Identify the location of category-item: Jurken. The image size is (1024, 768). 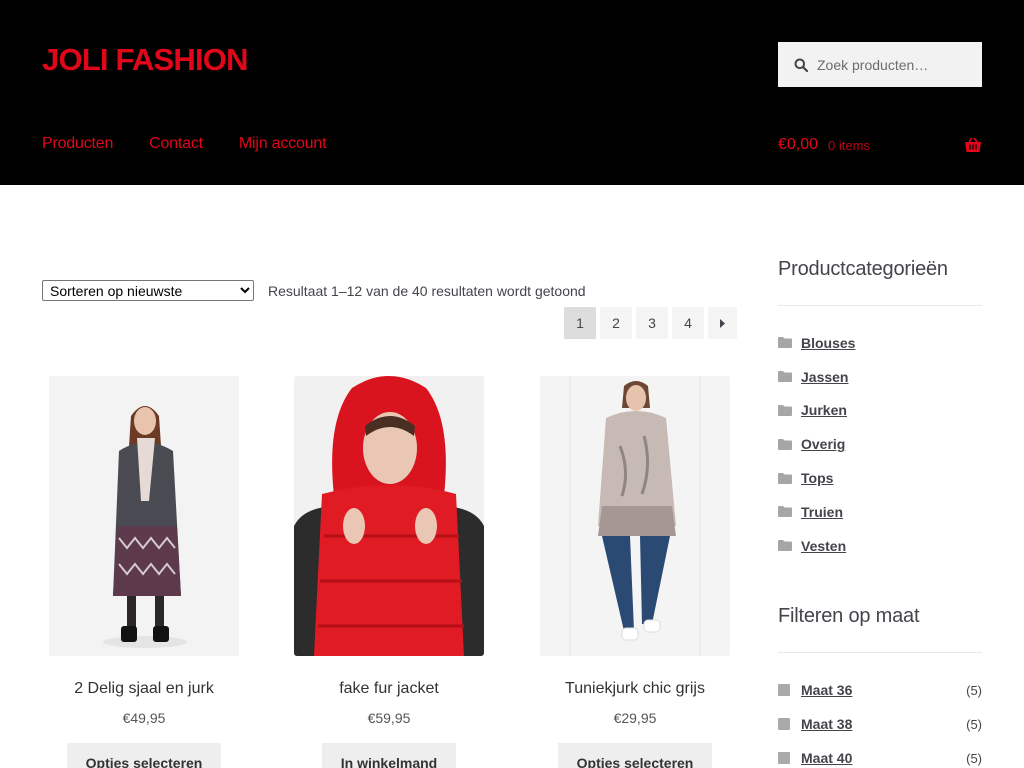
(816, 411).